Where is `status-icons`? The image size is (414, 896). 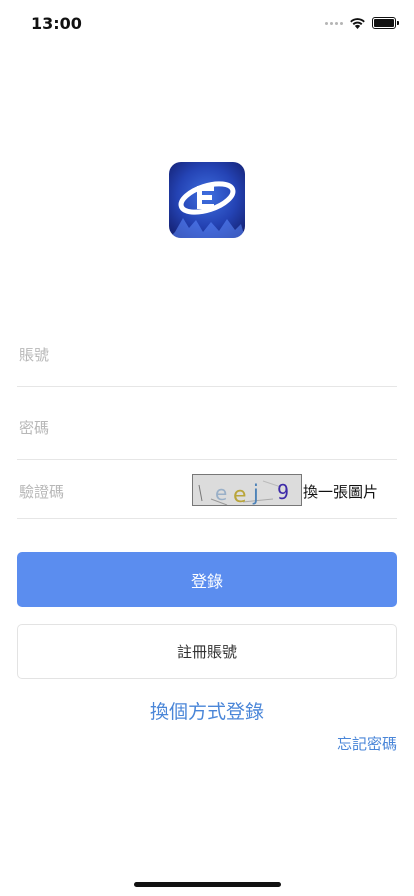 status-icons is located at coordinates (362, 23).